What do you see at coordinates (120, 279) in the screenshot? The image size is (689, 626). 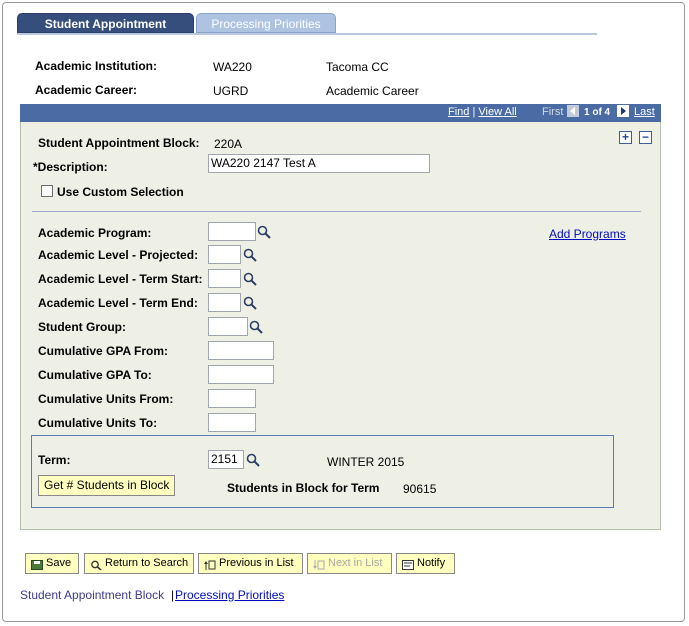 I see `level-term-start-label: Academic Level - Term Start:` at bounding box center [120, 279].